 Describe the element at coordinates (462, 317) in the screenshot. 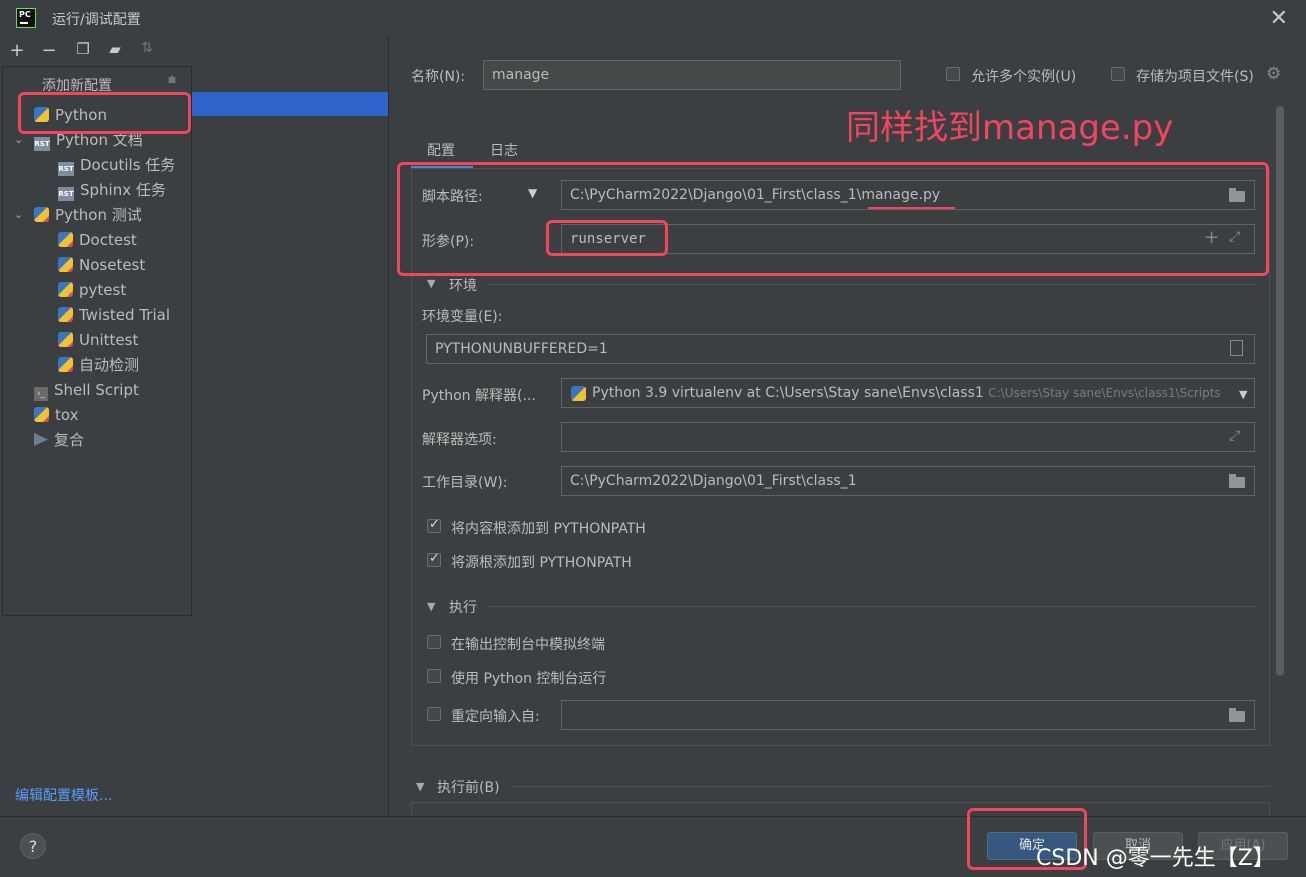

I see `env-vars-label: 环境变量(E):` at that location.